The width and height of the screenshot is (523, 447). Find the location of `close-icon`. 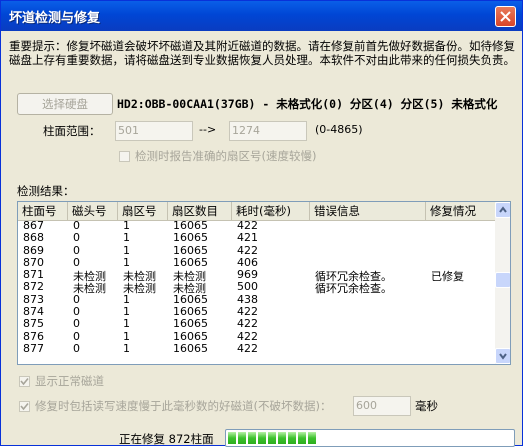

close-icon is located at coordinates (505, 16).